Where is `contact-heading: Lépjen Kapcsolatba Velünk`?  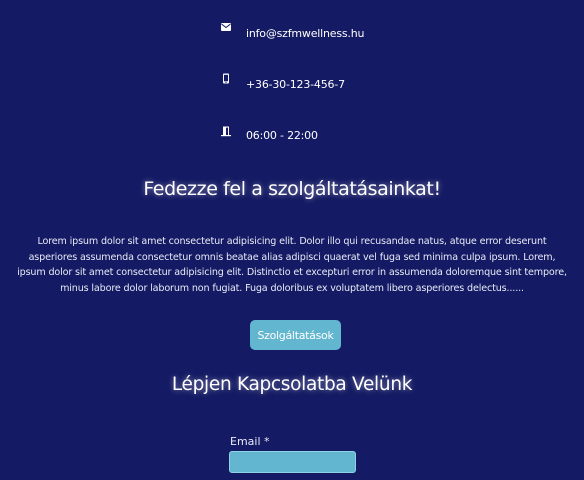 contact-heading: Lépjen Kapcsolatba Velünk is located at coordinates (292, 384).